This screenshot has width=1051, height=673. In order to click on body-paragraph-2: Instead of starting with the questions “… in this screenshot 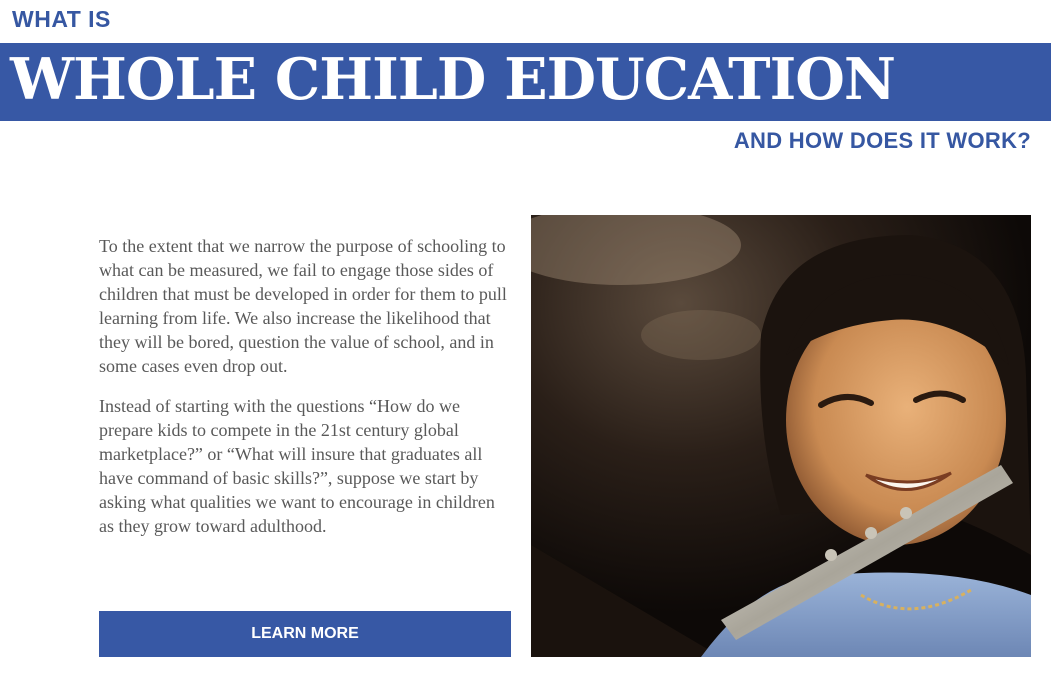, I will do `click(297, 466)`.